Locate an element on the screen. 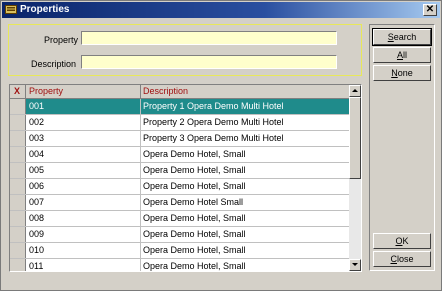  table-row: 009 Opera Demo Hotel, Small is located at coordinates (179, 235).